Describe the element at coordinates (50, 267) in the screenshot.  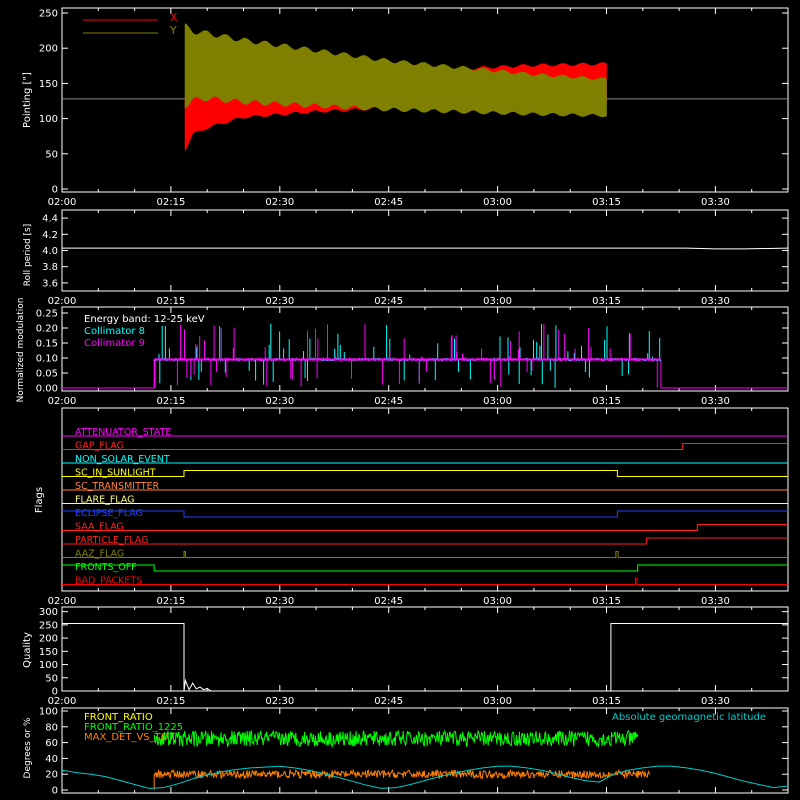
I see `y-tick-label: 3.8` at that location.